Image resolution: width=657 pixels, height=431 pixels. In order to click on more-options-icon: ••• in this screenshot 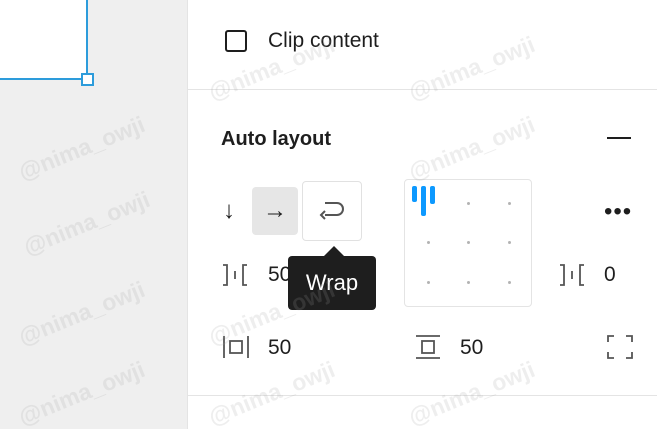, I will do `click(618, 212)`.